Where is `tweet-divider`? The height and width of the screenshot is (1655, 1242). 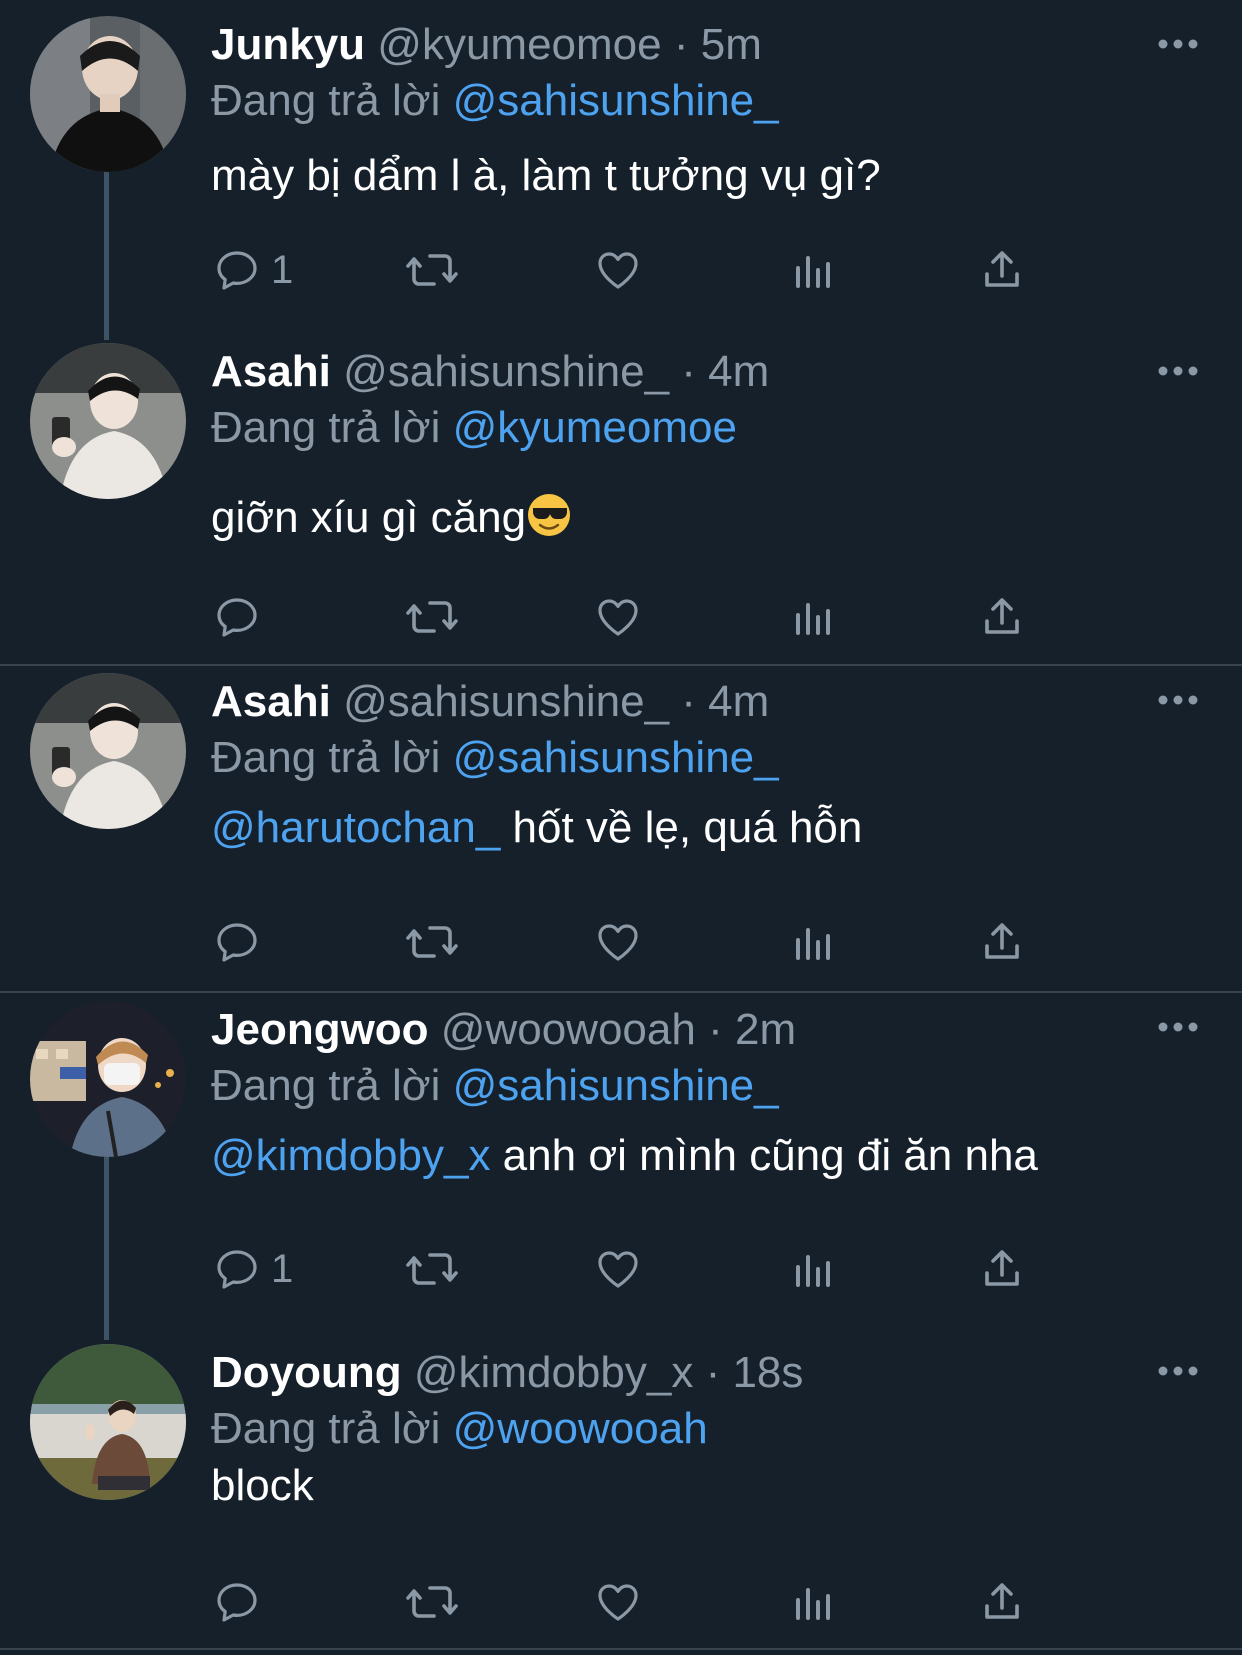
tweet-divider is located at coordinates (621, 1649).